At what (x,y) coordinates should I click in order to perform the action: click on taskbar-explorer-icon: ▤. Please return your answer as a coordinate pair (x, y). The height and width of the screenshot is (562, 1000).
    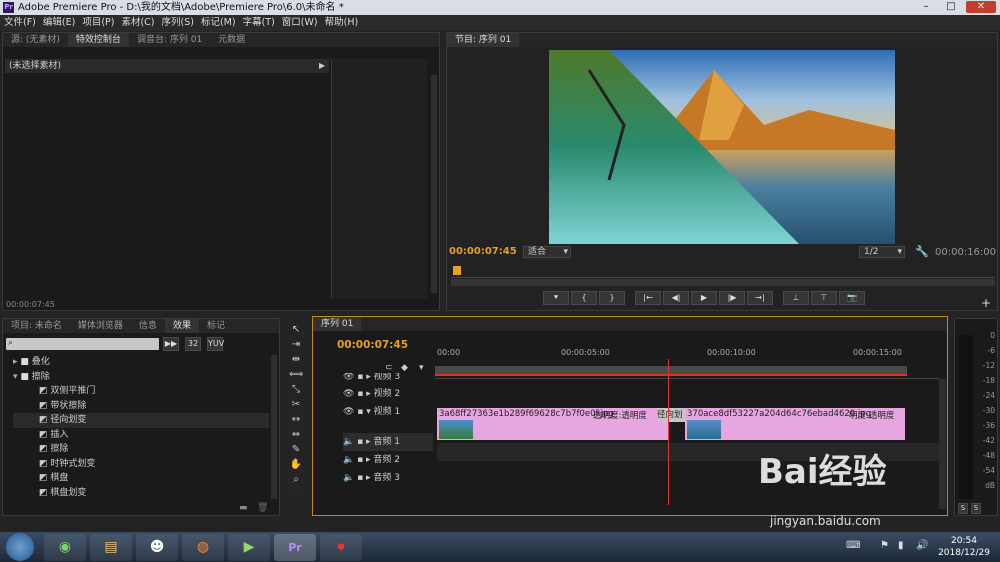
    Looking at the image, I should click on (111, 547).